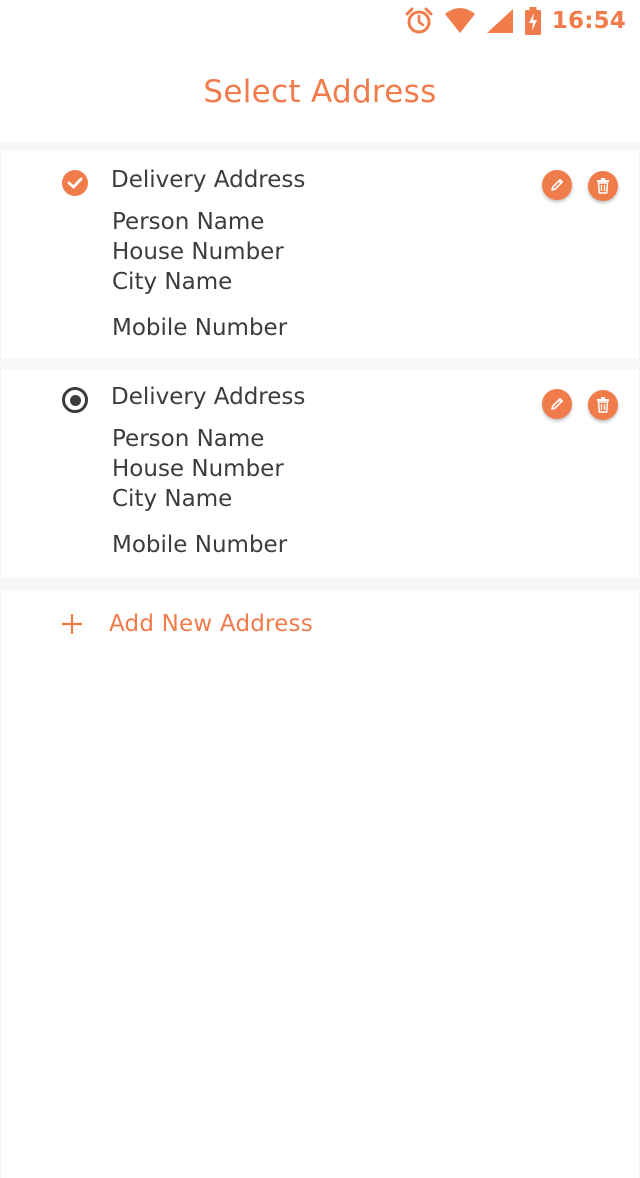 This screenshot has height=1178, width=640. I want to click on check-icon, so click(75, 183).